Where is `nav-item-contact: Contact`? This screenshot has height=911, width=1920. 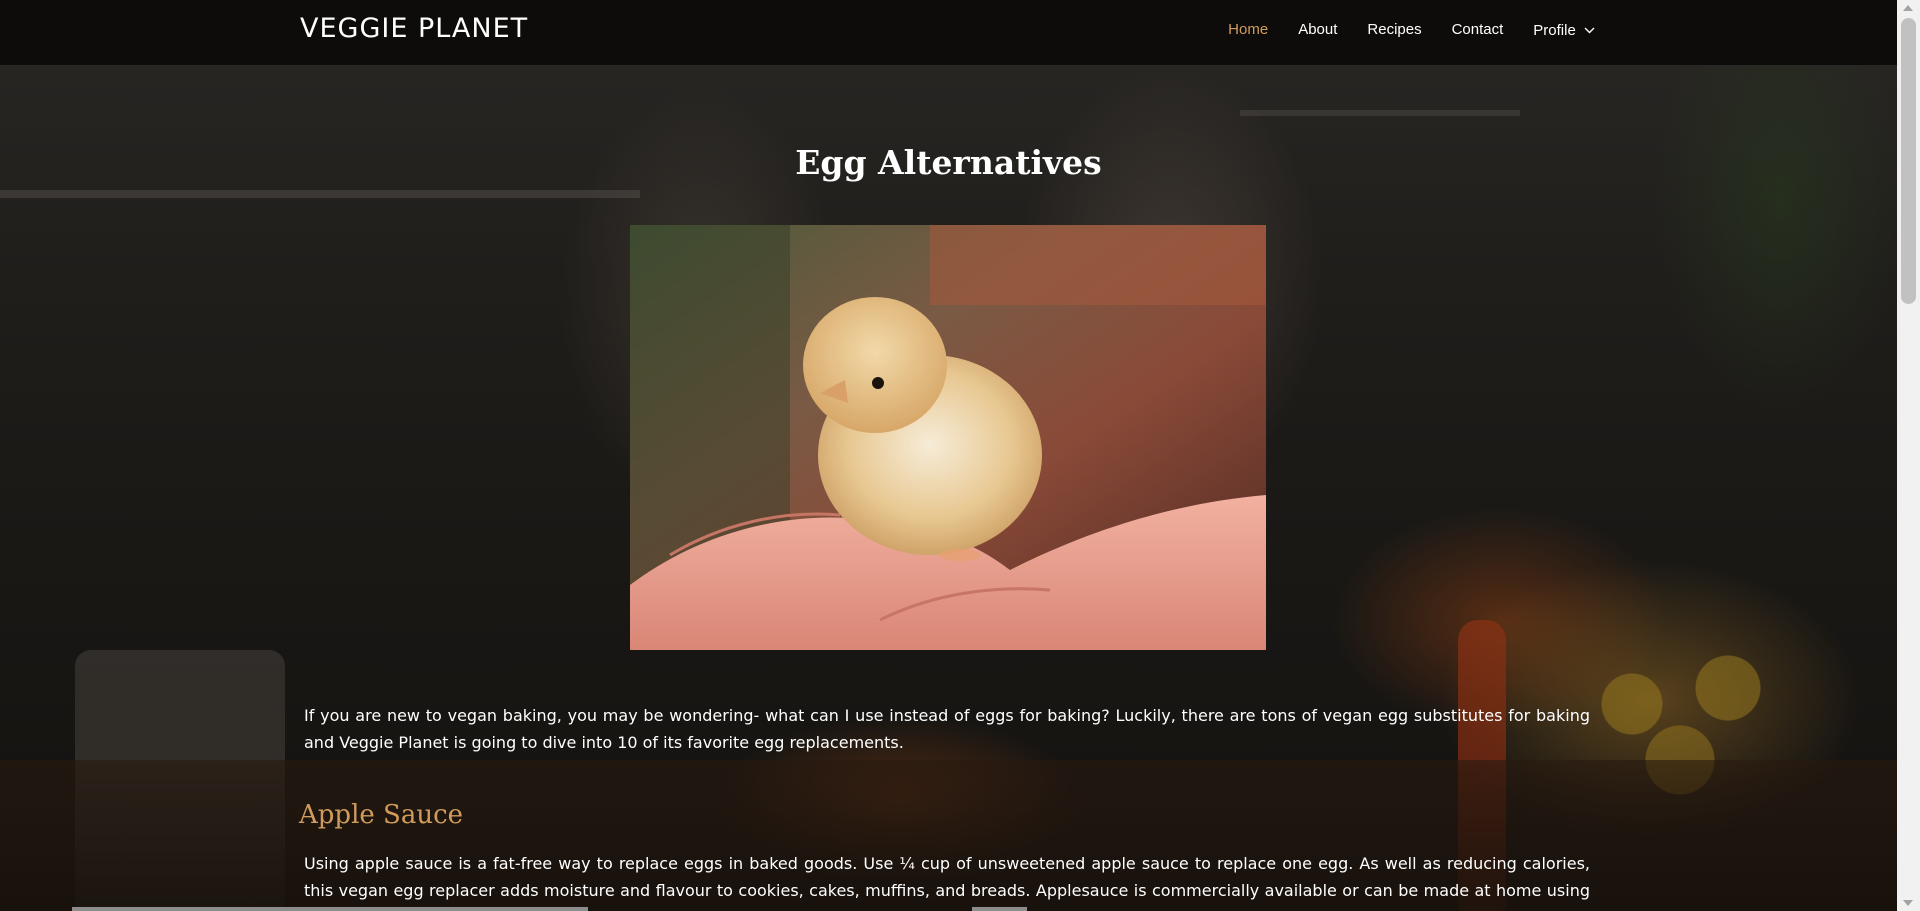 nav-item-contact: Contact is located at coordinates (1478, 30).